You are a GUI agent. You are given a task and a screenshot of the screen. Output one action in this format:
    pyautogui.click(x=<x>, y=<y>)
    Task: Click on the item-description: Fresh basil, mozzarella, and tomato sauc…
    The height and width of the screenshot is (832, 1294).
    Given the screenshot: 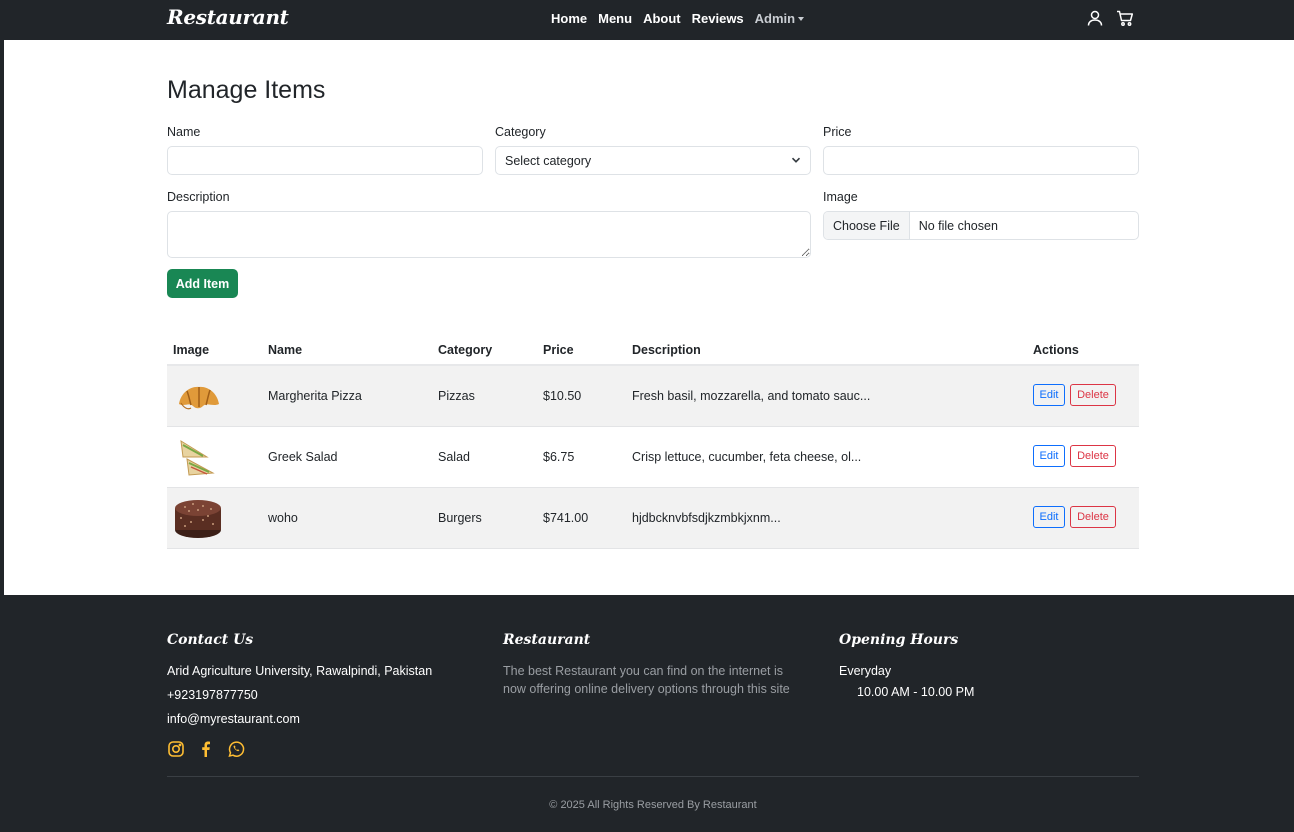 What is the action you would take?
    pyautogui.click(x=751, y=396)
    